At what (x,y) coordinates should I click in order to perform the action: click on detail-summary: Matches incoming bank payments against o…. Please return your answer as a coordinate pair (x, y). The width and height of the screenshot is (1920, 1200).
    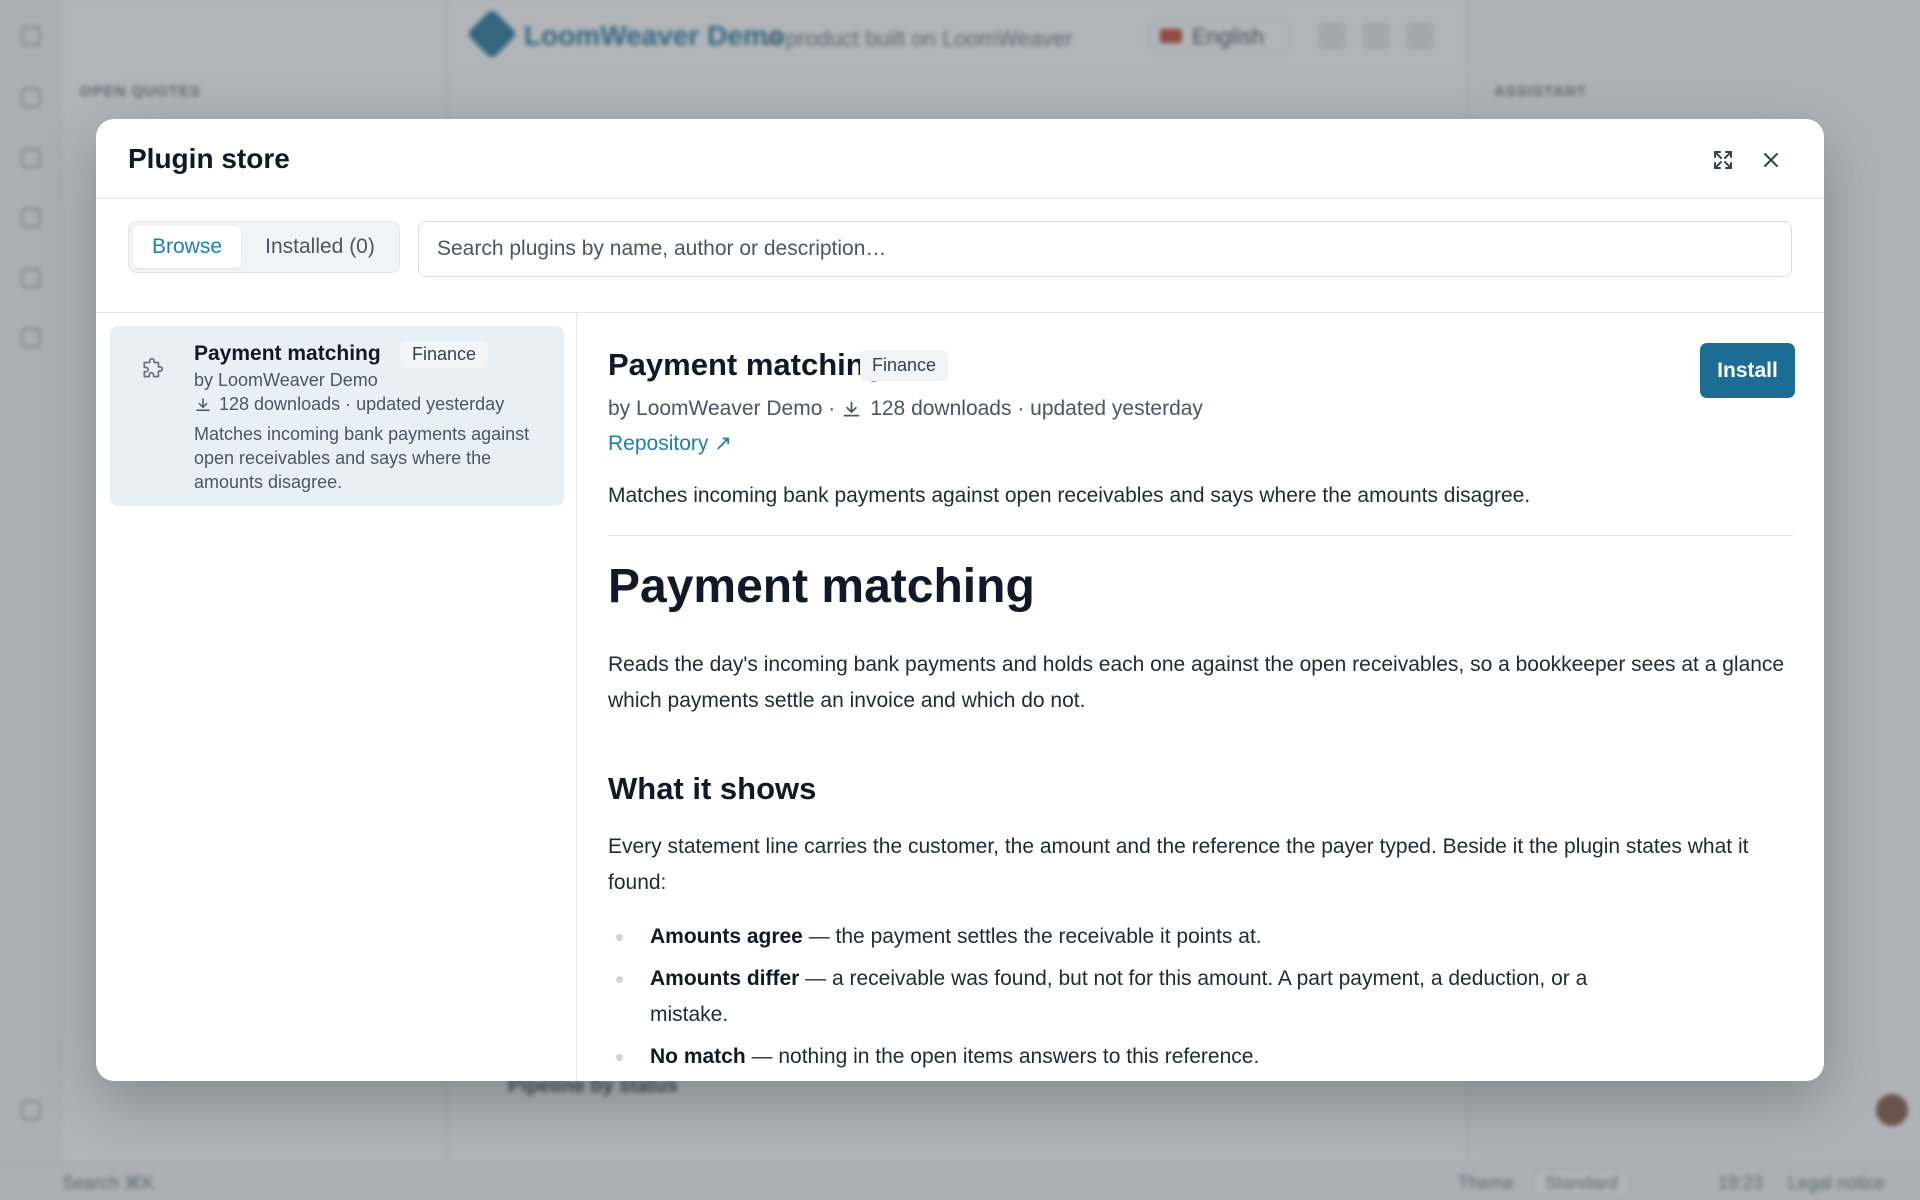
    Looking at the image, I should click on (1069, 495).